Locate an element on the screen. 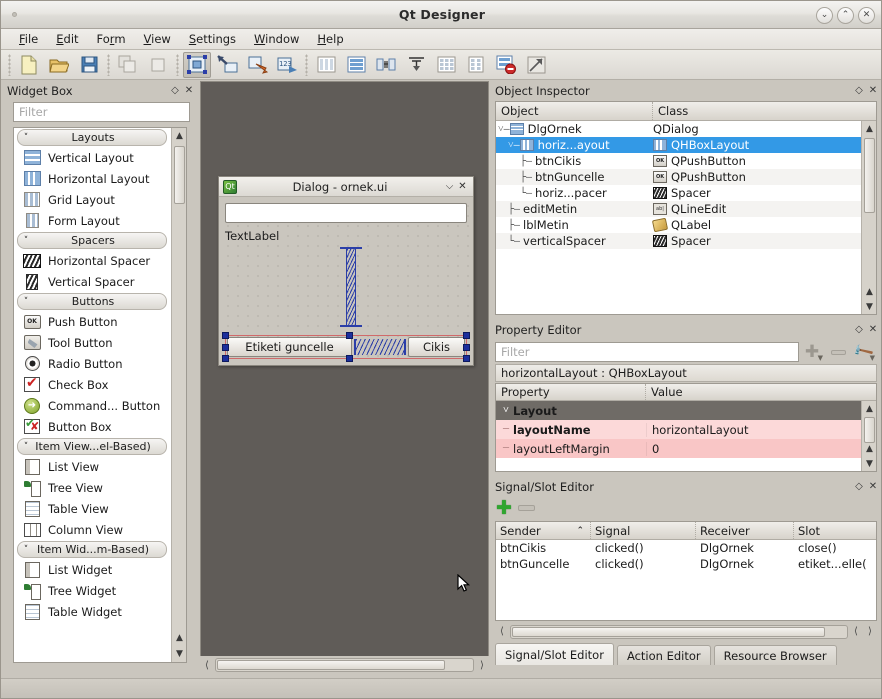 Image resolution: width=882 pixels, height=699 pixels. table-row: btnCikis clicked() DlgOrnek close() is located at coordinates (686, 548).